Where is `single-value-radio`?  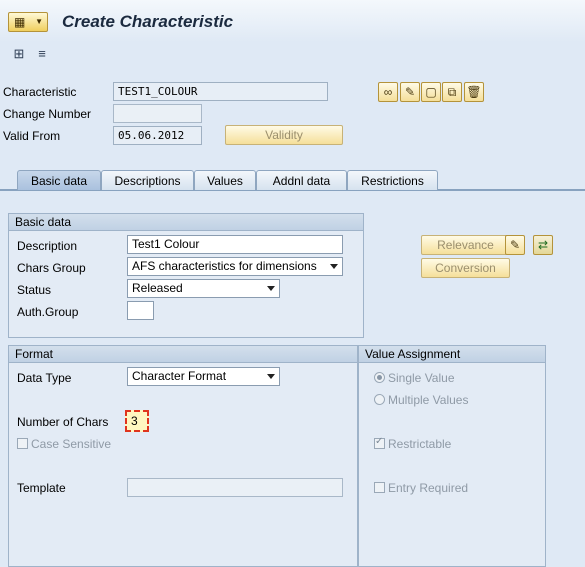 single-value-radio is located at coordinates (379, 377).